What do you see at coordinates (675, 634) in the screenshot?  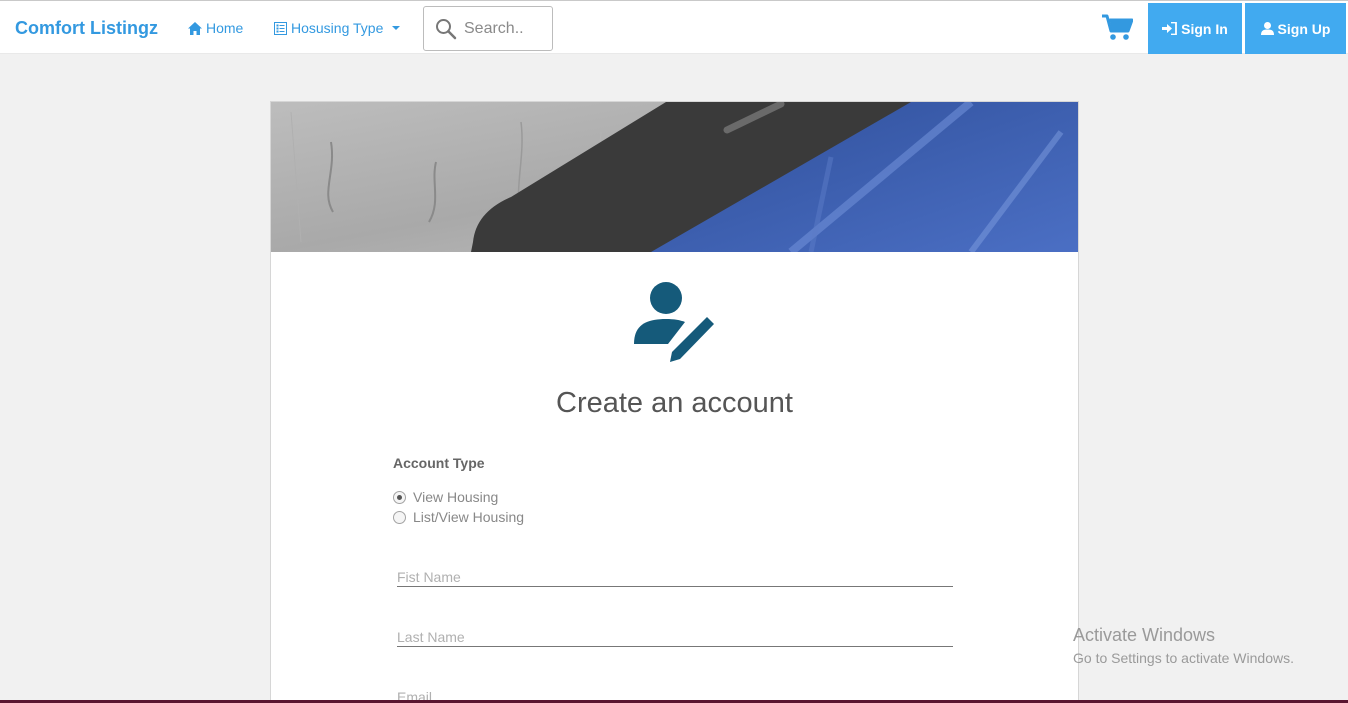 I see `last-name-field` at bounding box center [675, 634].